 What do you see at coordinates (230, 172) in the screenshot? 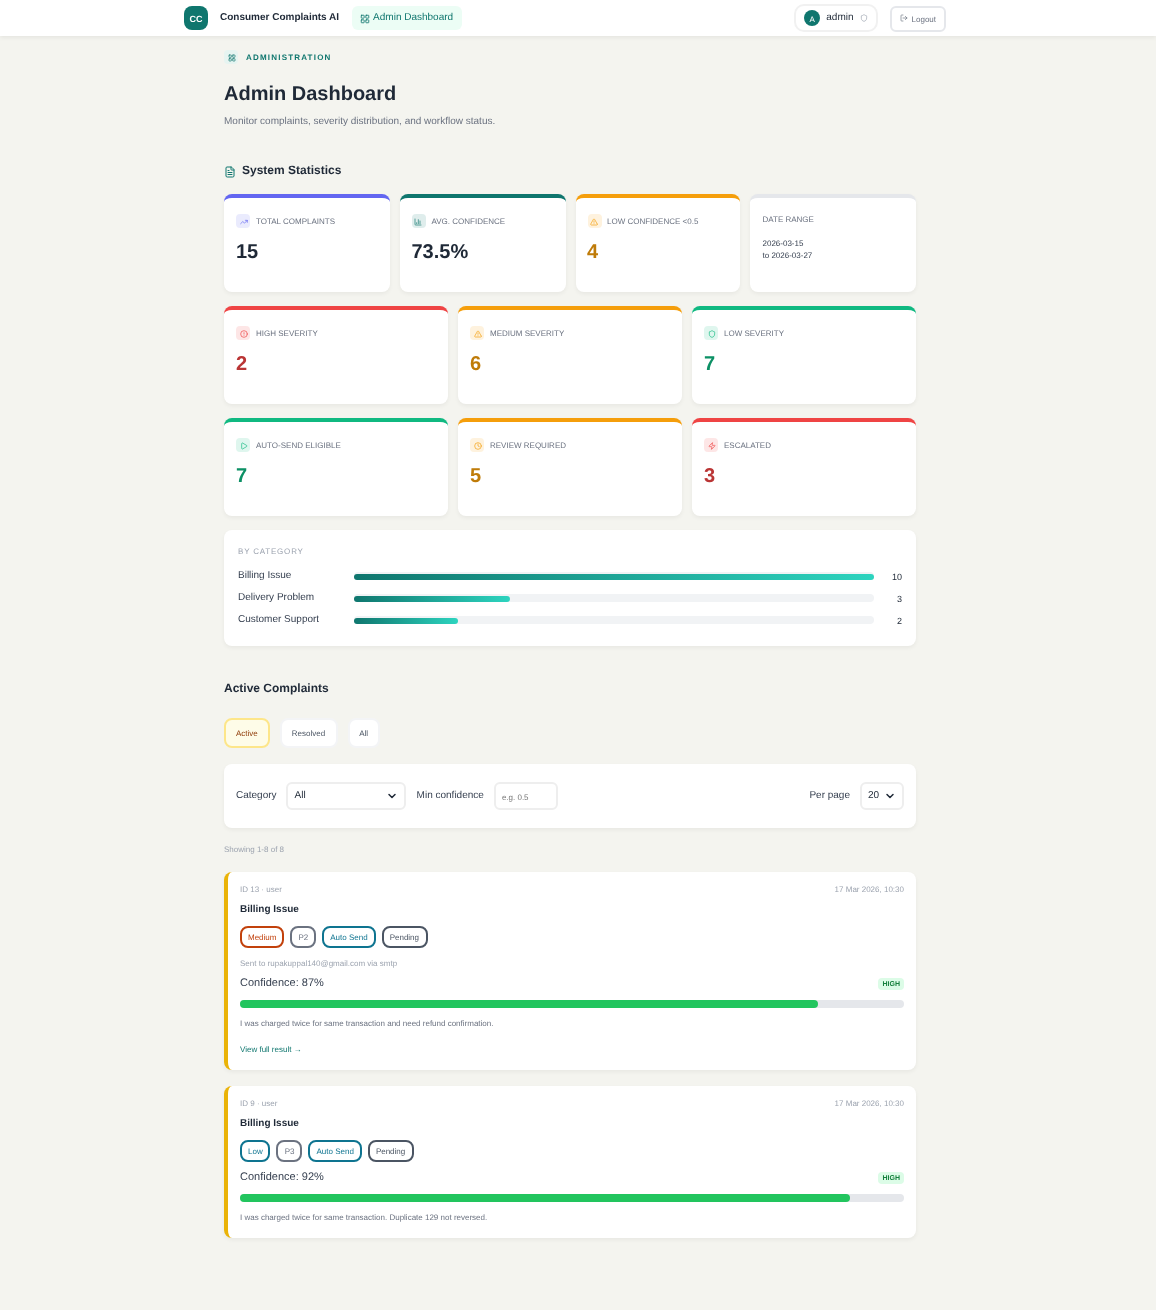
I see `document-icon` at bounding box center [230, 172].